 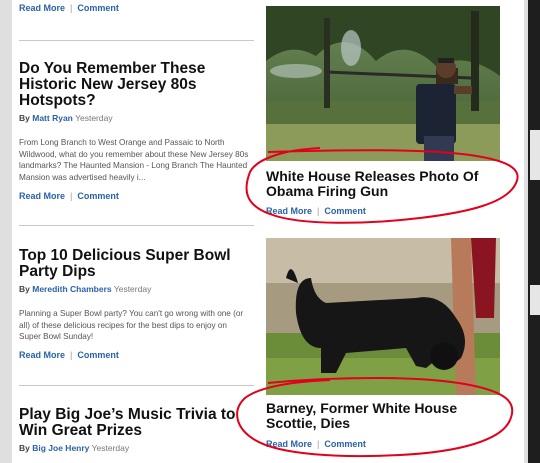 I want to click on feature-photo-obama-shooting, so click(x=383, y=83).